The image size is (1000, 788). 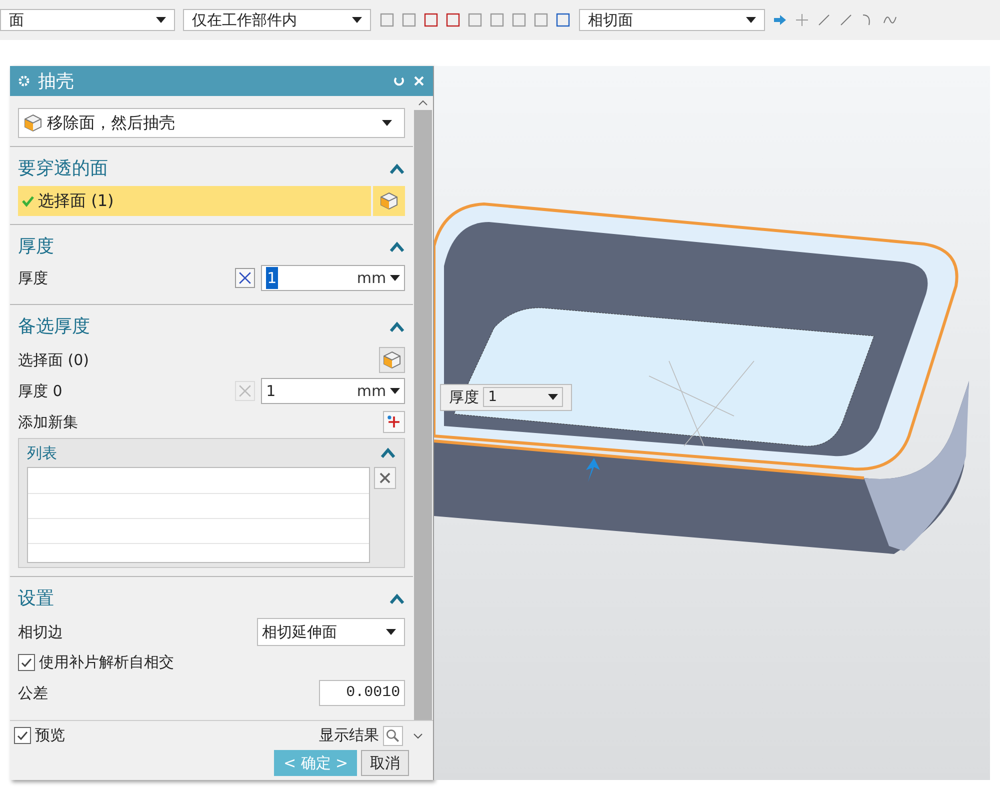 What do you see at coordinates (50, 735) in the screenshot?
I see `checkbox-label: 预览` at bounding box center [50, 735].